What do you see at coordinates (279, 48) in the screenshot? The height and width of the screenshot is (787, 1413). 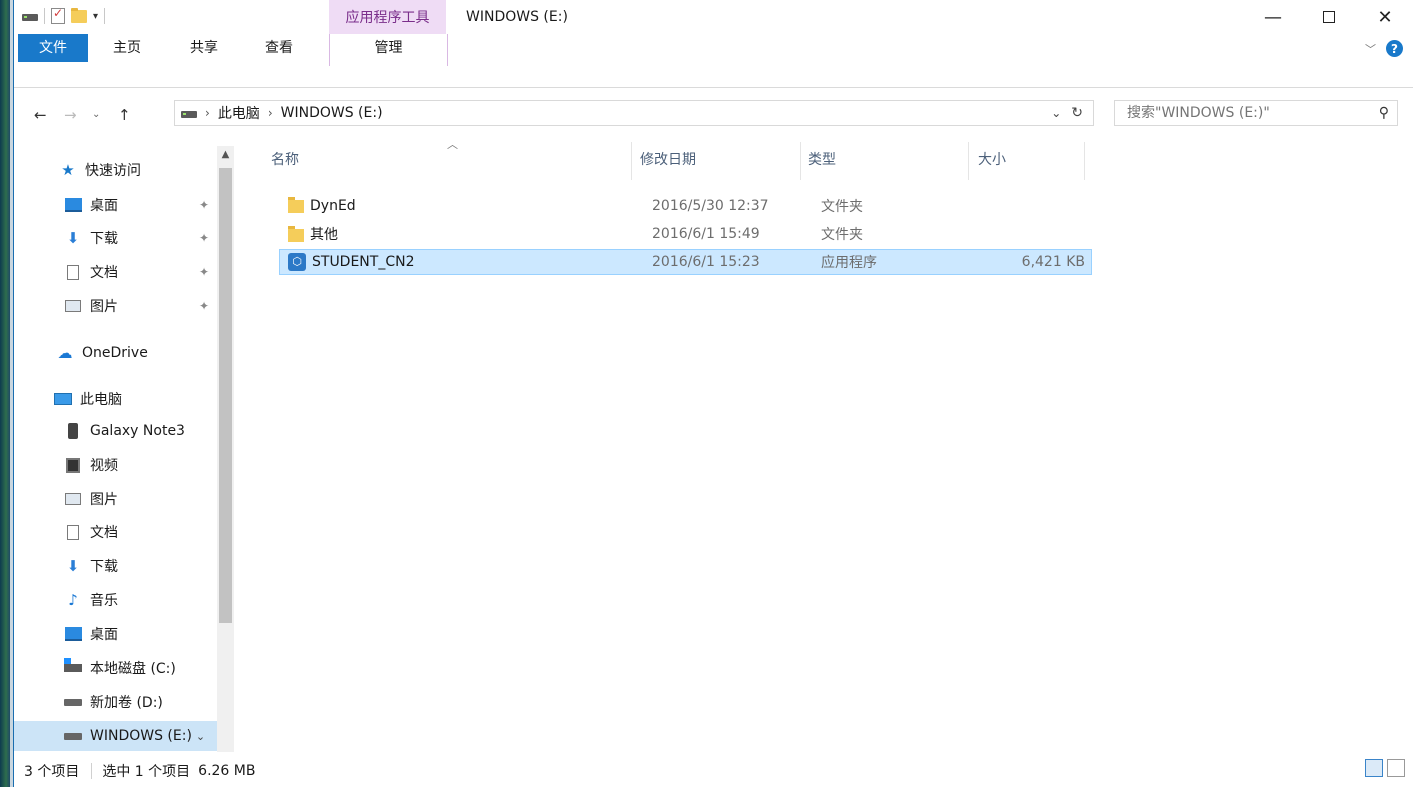 I see `tab-view: 查看` at bounding box center [279, 48].